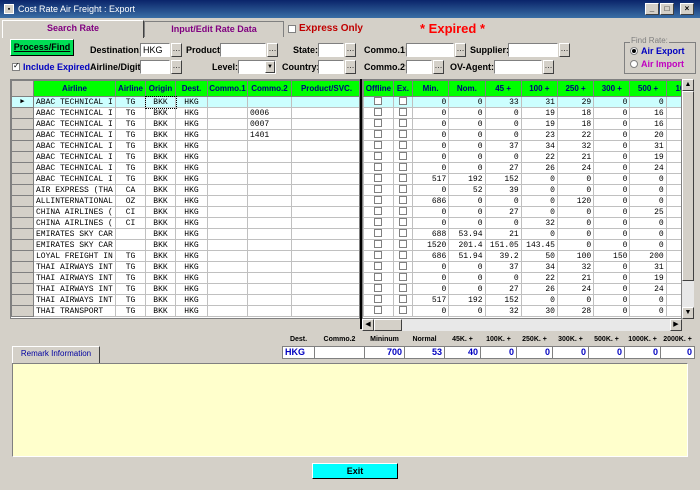 This screenshot has width=700, height=490. What do you see at coordinates (575, 88) in the screenshot?
I see `col-header-250: 250 +` at bounding box center [575, 88].